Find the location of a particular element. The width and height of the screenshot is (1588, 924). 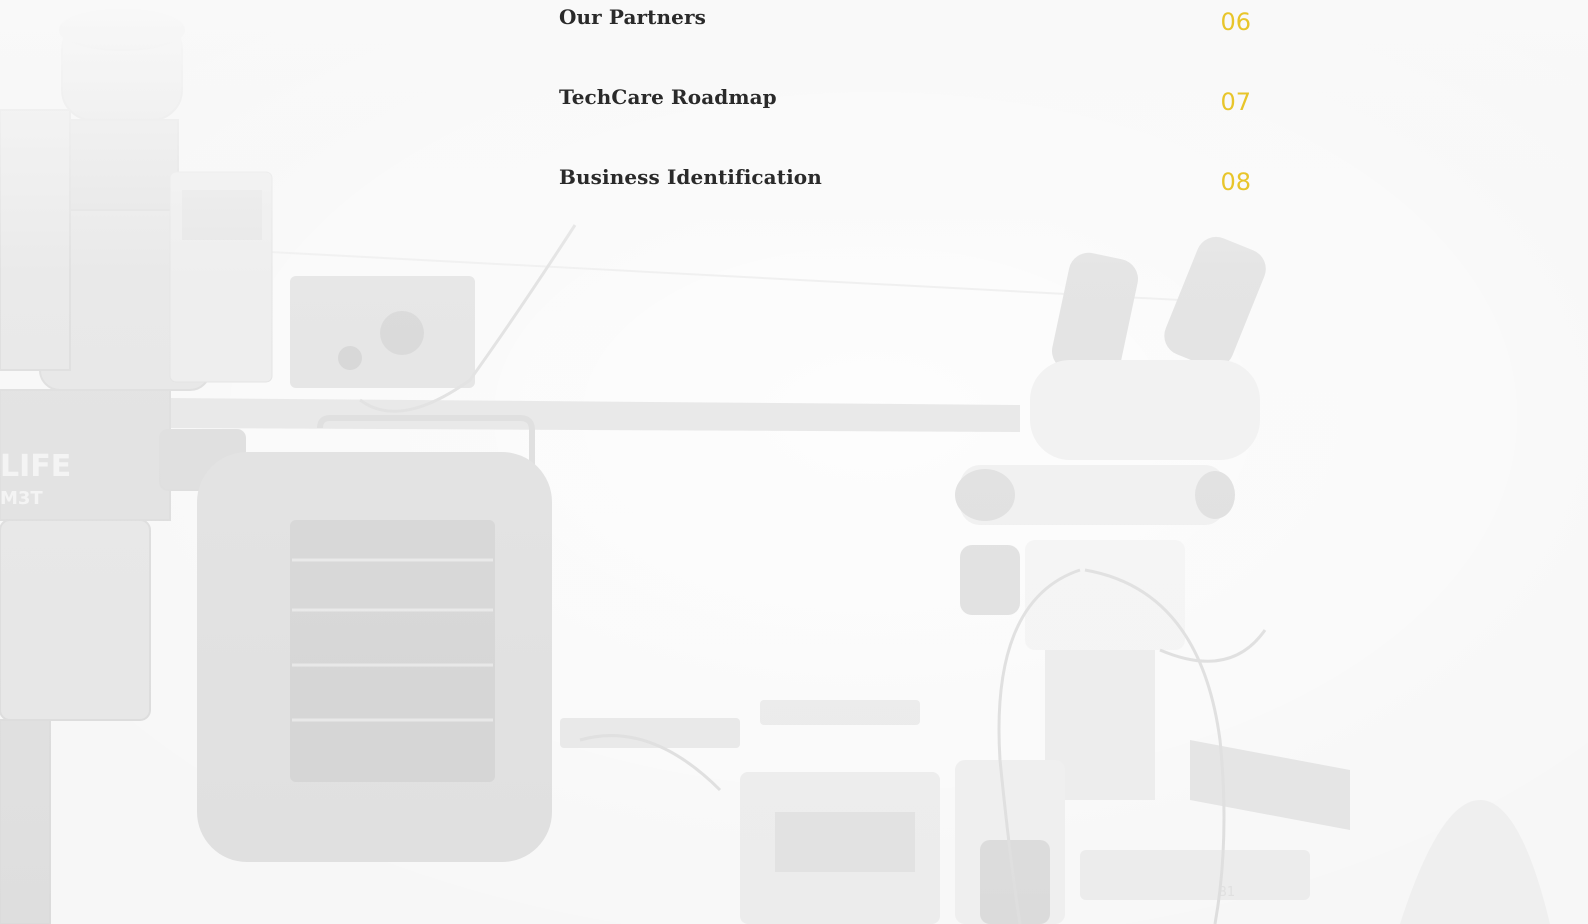

toc-item-our-partners: Our Partners 06 is located at coordinates (905, 25).